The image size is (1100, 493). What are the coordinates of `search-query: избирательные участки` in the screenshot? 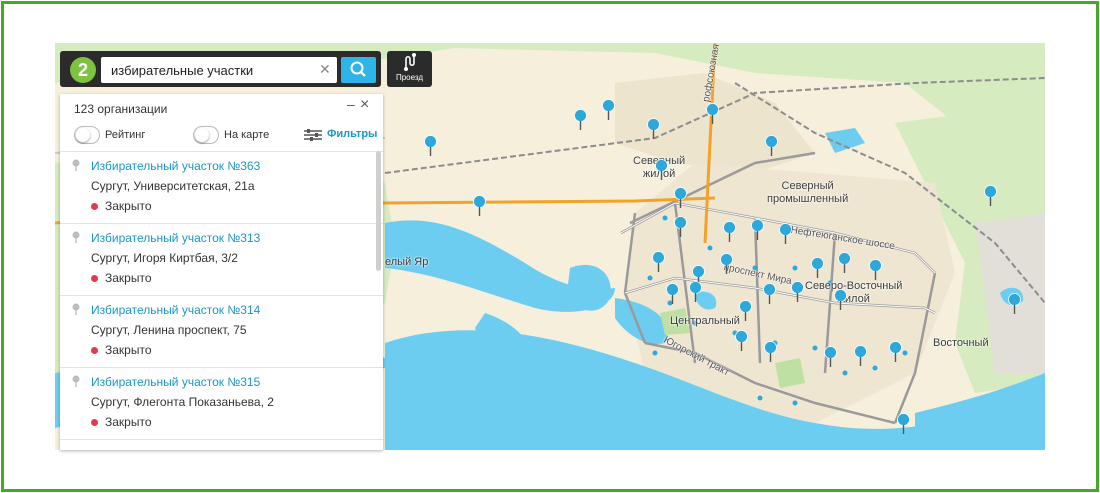 It's located at (182, 70).